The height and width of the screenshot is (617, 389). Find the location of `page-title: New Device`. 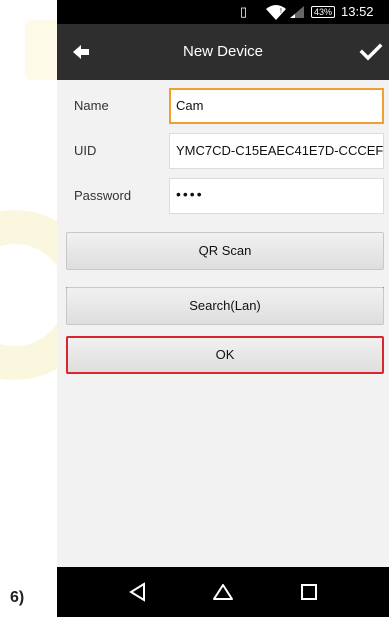

page-title: New Device is located at coordinates (223, 51).